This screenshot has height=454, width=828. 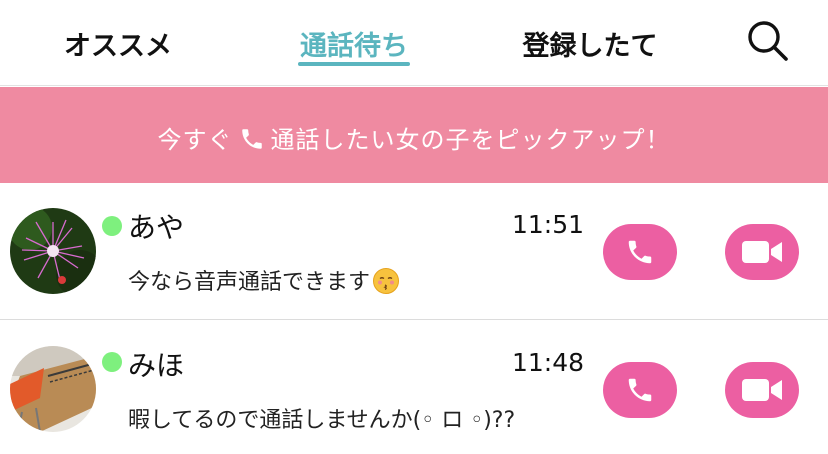 I want to click on message-preview: 暇してるので通話しませんか(◦ ロ ◦)??, so click(x=321, y=418).